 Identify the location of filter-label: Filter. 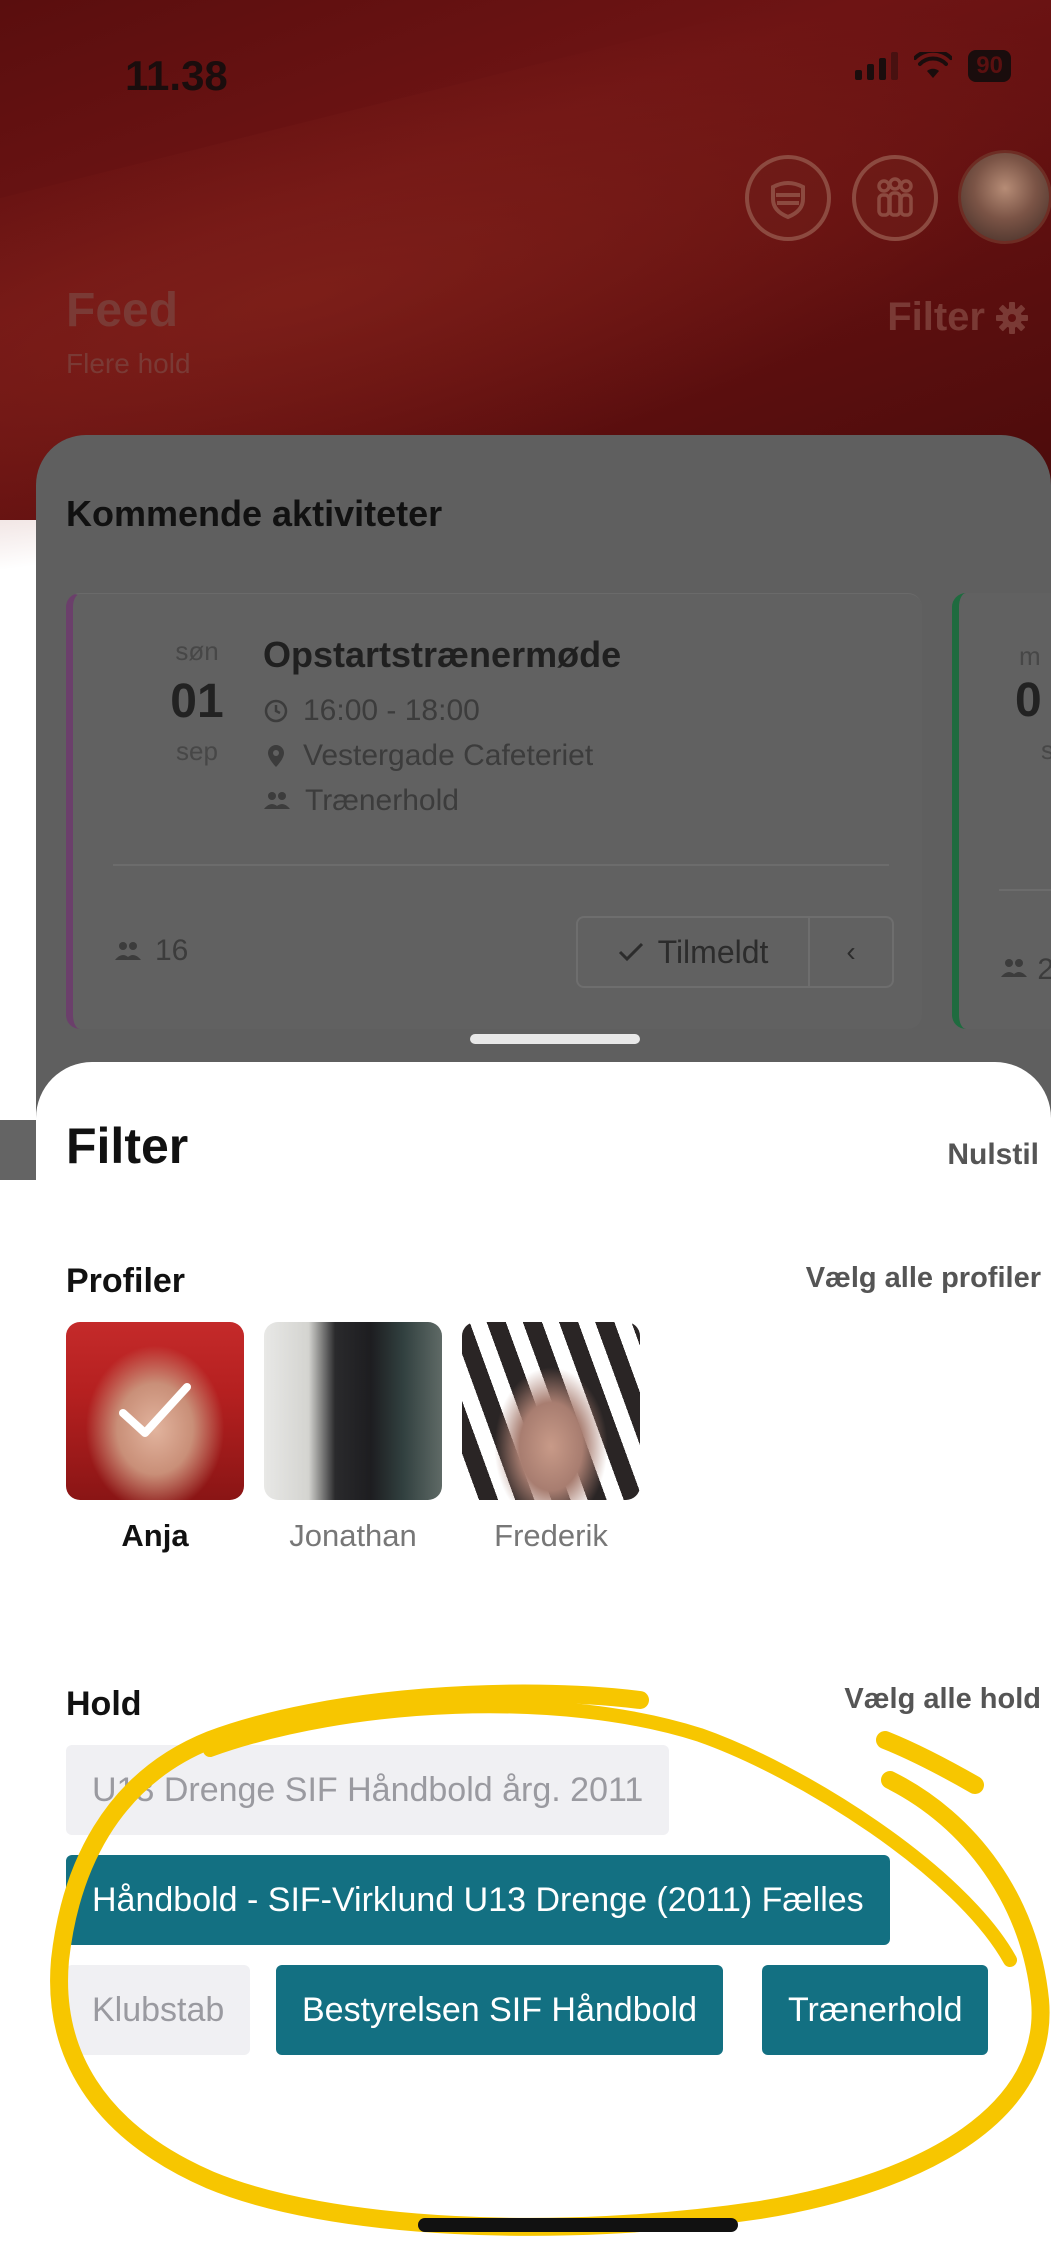
(936, 317).